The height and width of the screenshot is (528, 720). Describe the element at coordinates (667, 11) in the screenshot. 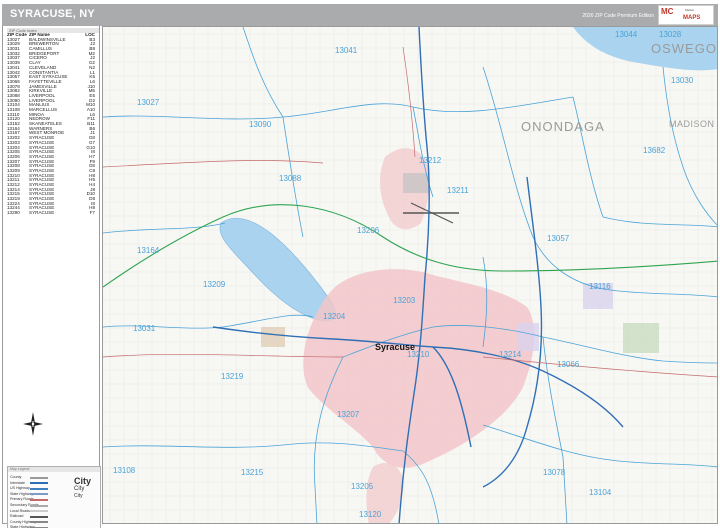

I see `logo-mark: MC` at that location.